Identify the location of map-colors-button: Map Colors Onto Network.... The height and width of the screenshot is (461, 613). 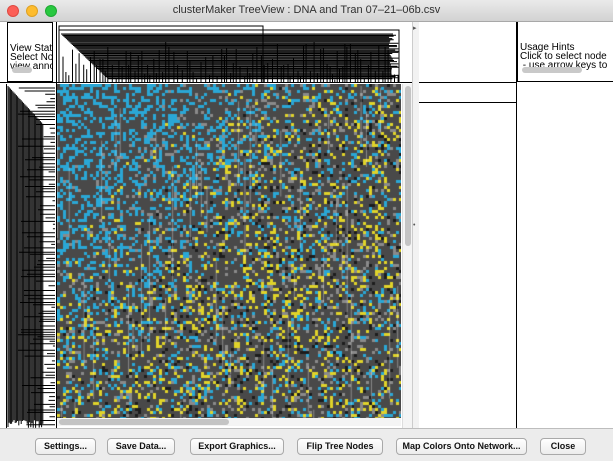
(461, 446).